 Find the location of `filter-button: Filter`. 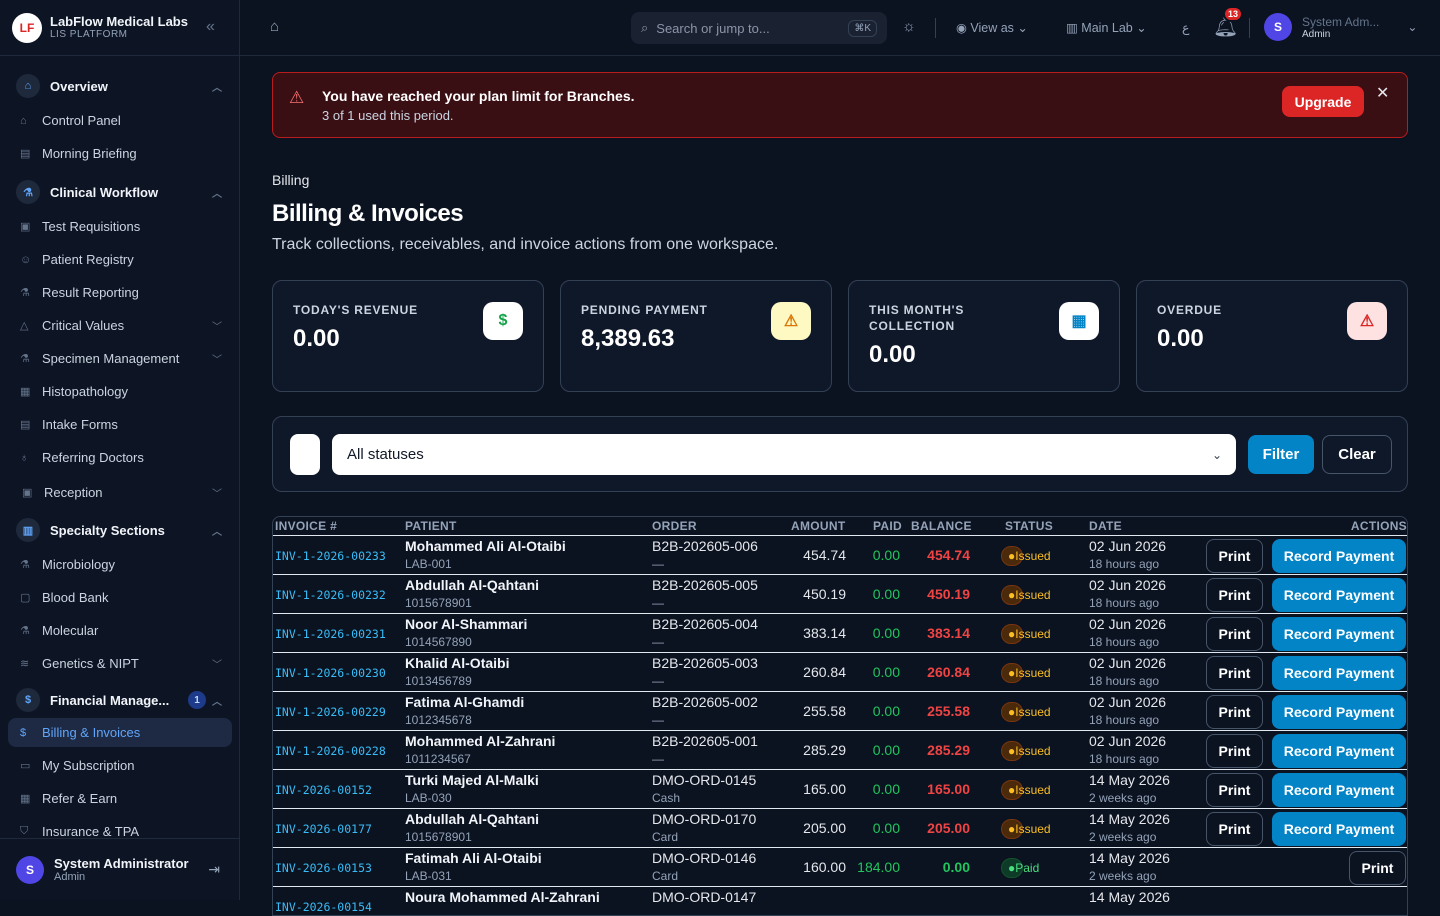

filter-button: Filter is located at coordinates (1281, 454).